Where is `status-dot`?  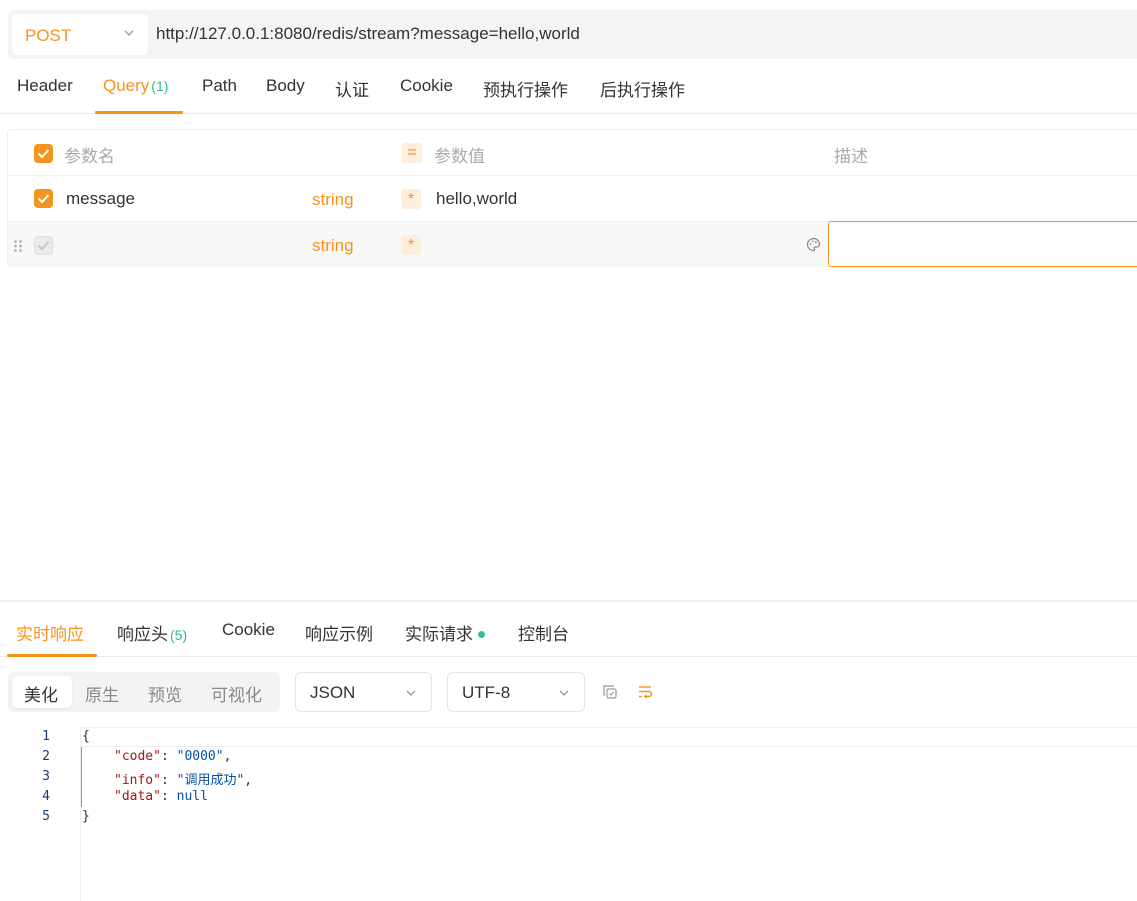
status-dot is located at coordinates (481, 634).